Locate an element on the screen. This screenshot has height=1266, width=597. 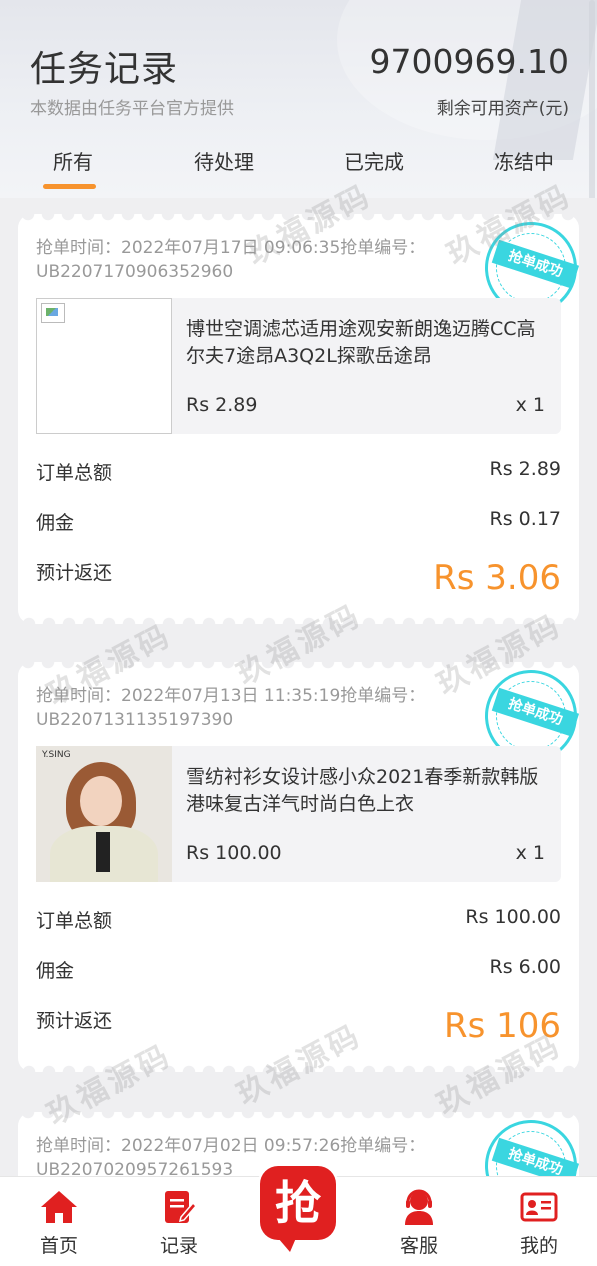
profile-card-icon is located at coordinates (539, 1207).